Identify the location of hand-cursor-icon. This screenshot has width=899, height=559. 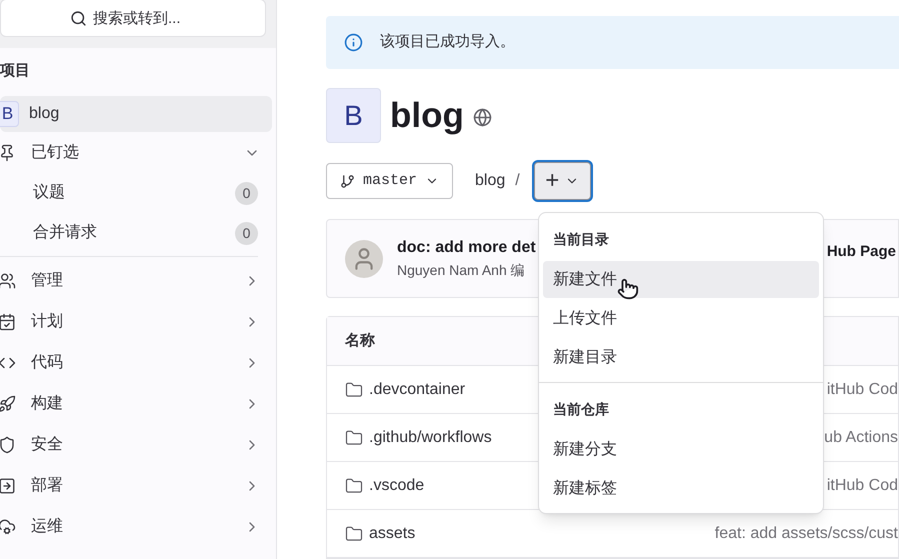
(628, 289).